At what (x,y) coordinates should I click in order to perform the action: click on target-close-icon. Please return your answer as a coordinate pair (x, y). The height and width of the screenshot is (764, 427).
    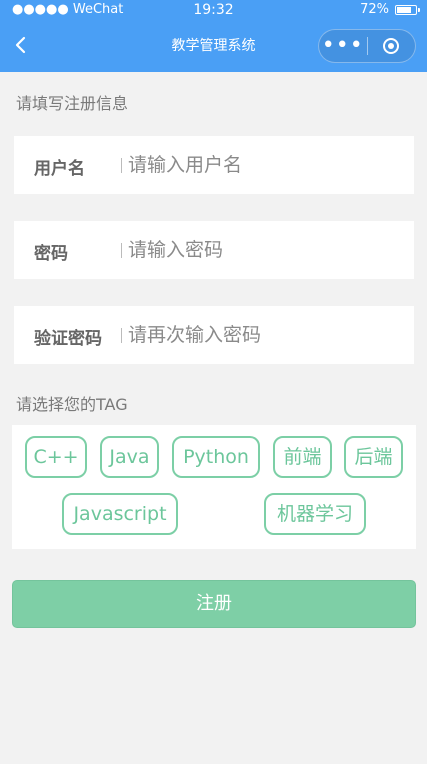
    Looking at the image, I should click on (391, 46).